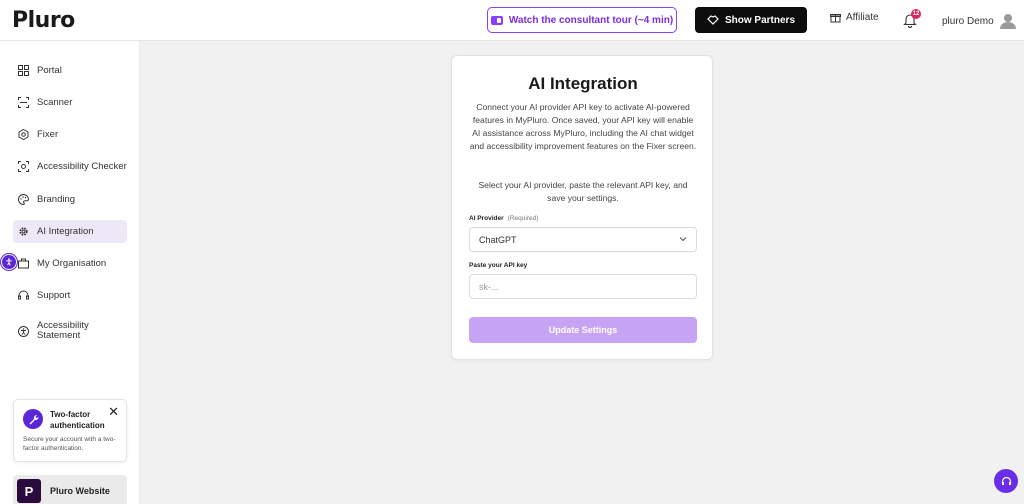 Image resolution: width=1024 pixels, height=504 pixels. I want to click on accessibility-widget-icon, so click(9, 262).